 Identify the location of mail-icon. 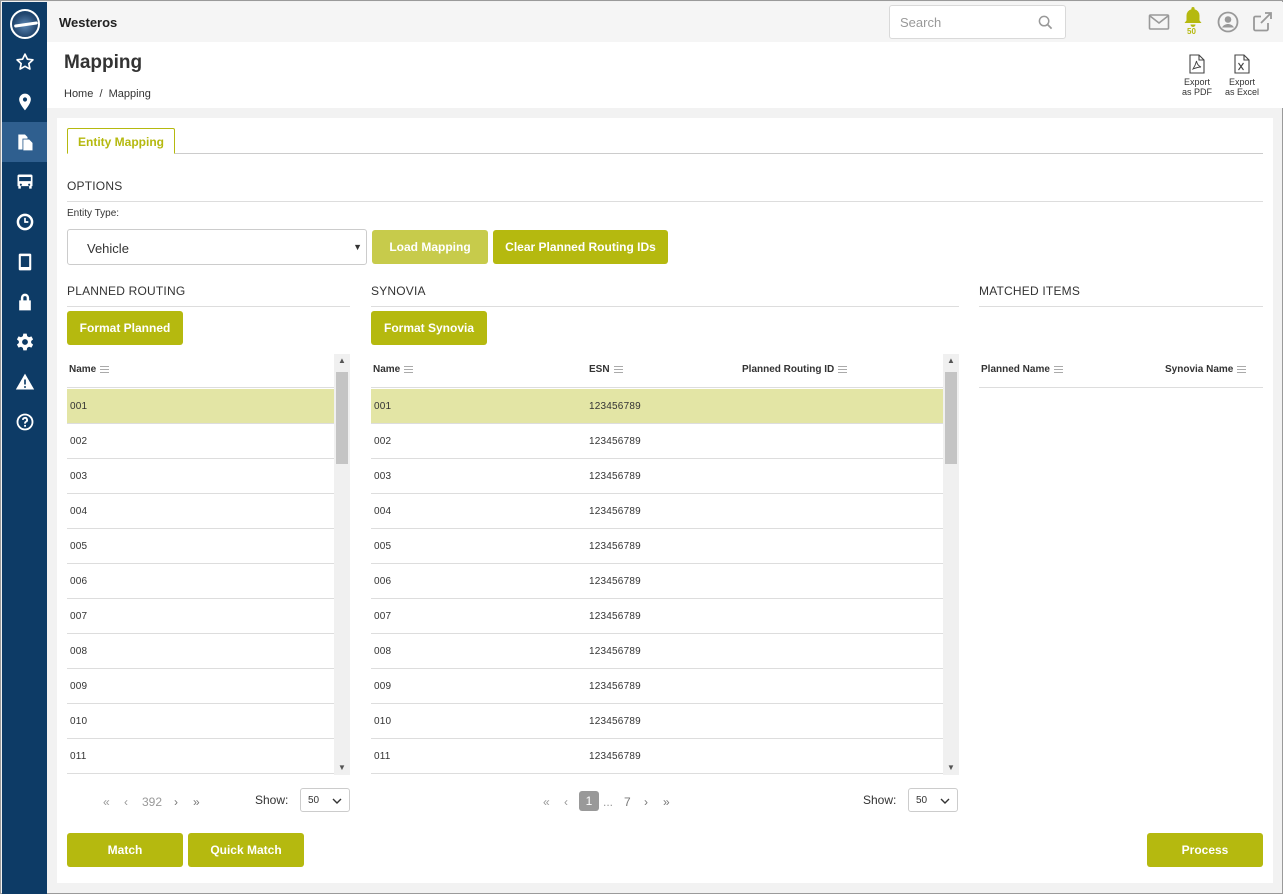
(1159, 22).